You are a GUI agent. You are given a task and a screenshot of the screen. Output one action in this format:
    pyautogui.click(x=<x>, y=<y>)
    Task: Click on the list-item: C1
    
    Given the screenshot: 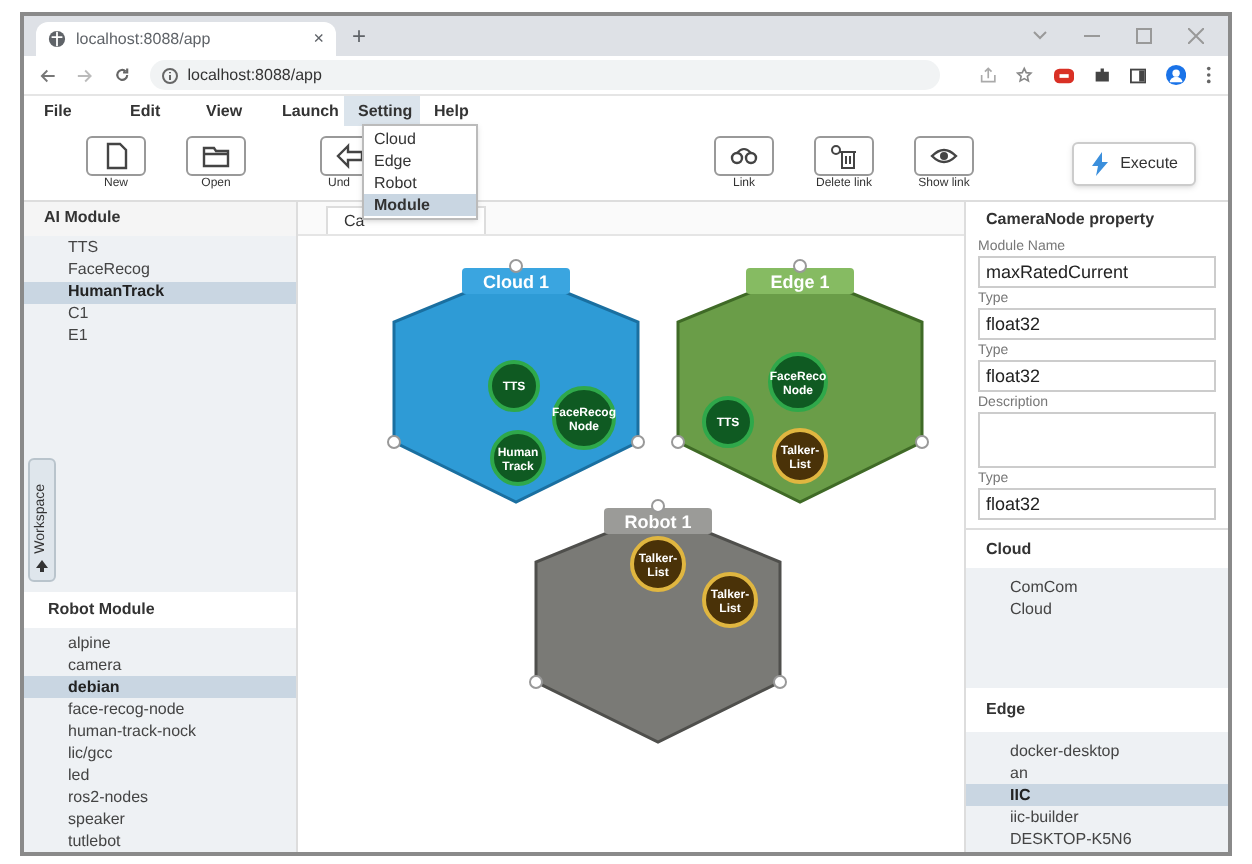 What is the action you would take?
    pyautogui.click(x=160, y=314)
    